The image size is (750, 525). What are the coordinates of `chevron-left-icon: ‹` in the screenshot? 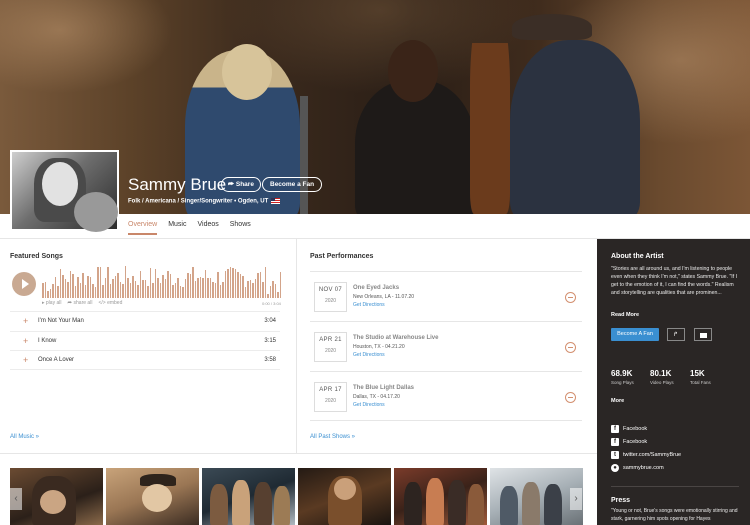 It's located at (16, 498).